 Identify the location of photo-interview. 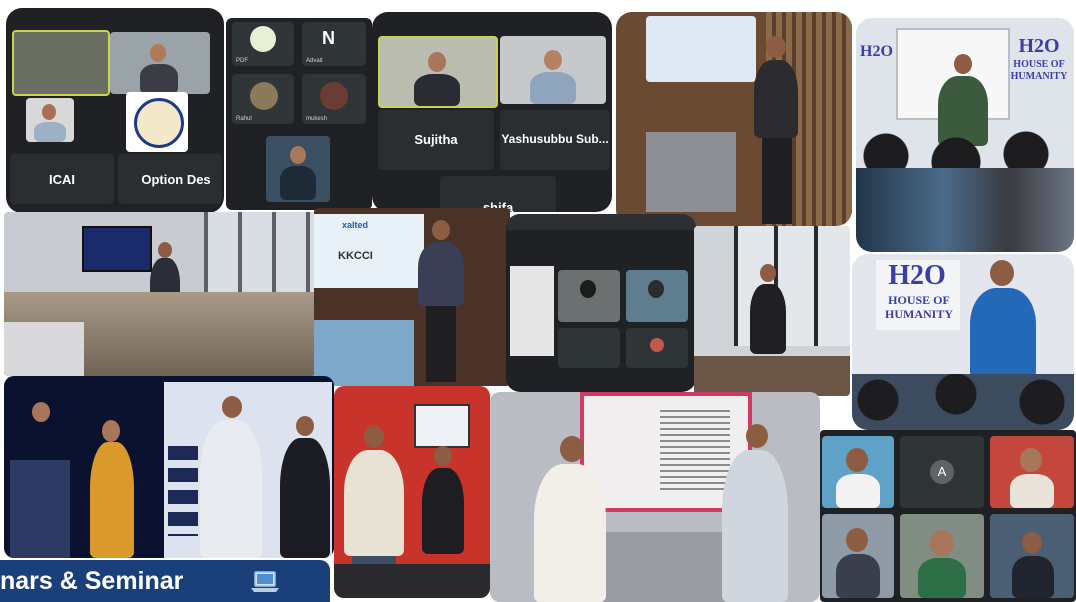
(412, 492).